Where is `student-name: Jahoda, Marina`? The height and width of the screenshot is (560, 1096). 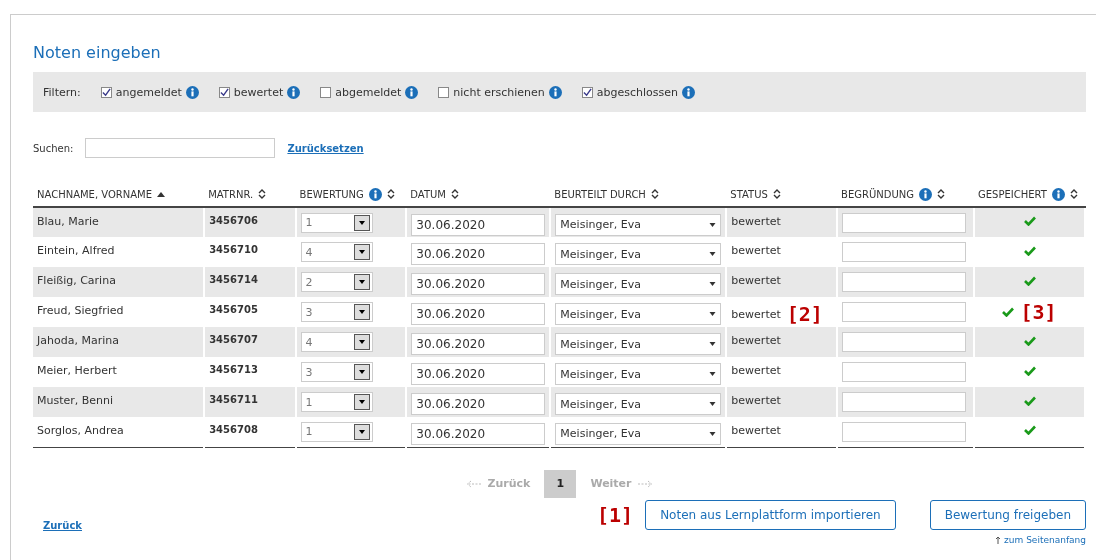 student-name: Jahoda, Marina is located at coordinates (78, 340).